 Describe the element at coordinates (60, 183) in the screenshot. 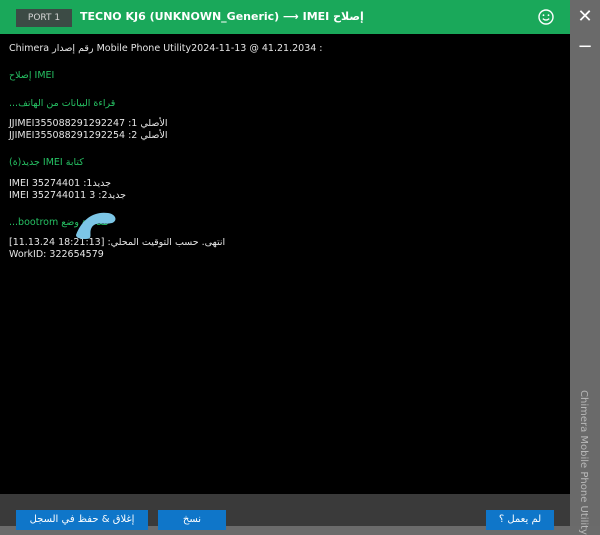

I see `log-line-new-1: IMEI 35274401 :جديد1` at that location.